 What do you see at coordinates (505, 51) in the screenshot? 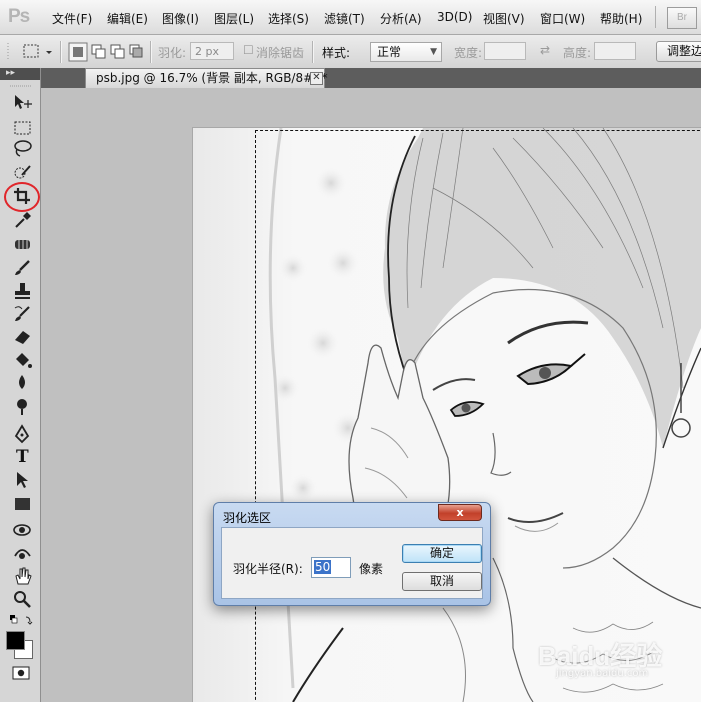
I see `width-input` at bounding box center [505, 51].